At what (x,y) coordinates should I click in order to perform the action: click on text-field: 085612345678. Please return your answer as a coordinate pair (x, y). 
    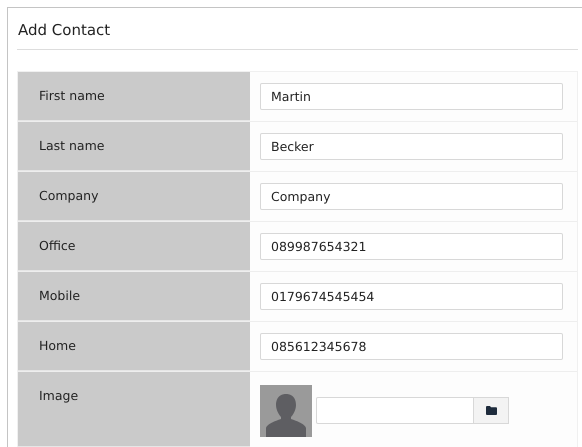
    Looking at the image, I should click on (411, 346).